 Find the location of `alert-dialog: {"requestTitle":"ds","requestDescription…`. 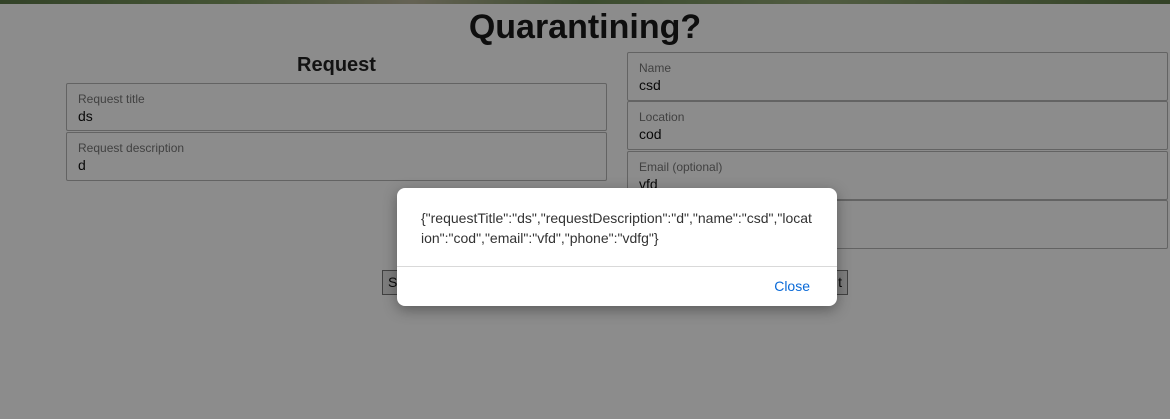

alert-dialog: {"requestTitle":"ds","requestDescription… is located at coordinates (617, 247).